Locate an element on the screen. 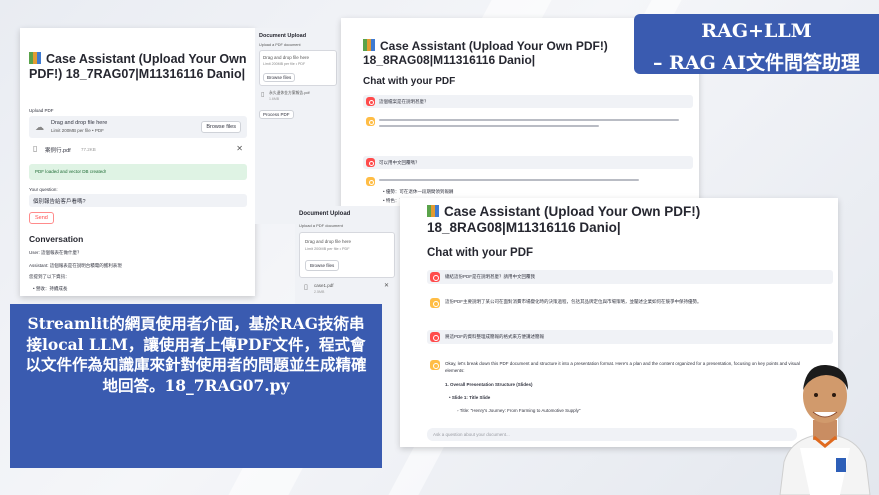  assistant-followup: 您提到了以下資訊： is located at coordinates (49, 276).